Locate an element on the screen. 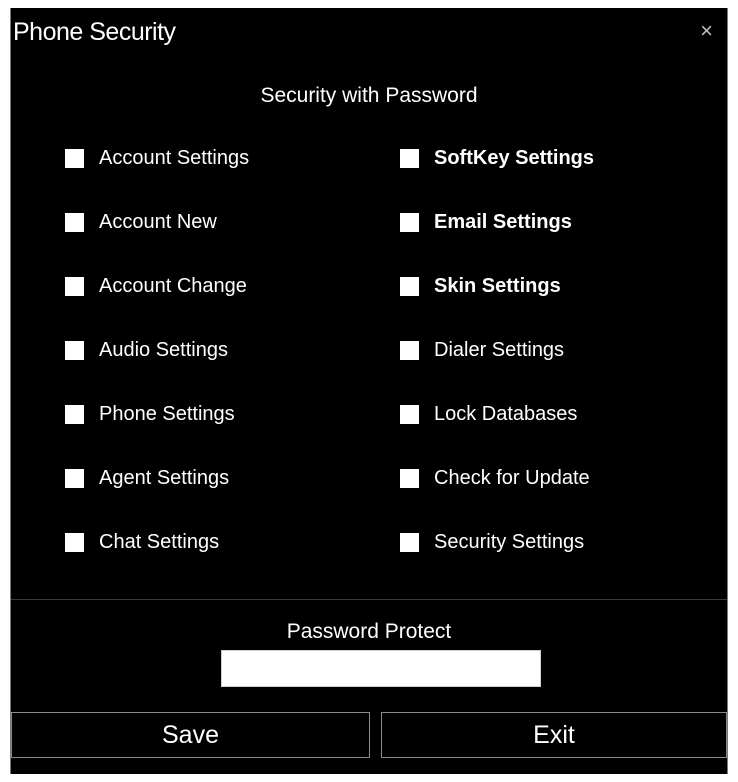 Image resolution: width=738 pixels, height=782 pixels. checkbox-chat-settings: Chat Settings is located at coordinates (142, 542).